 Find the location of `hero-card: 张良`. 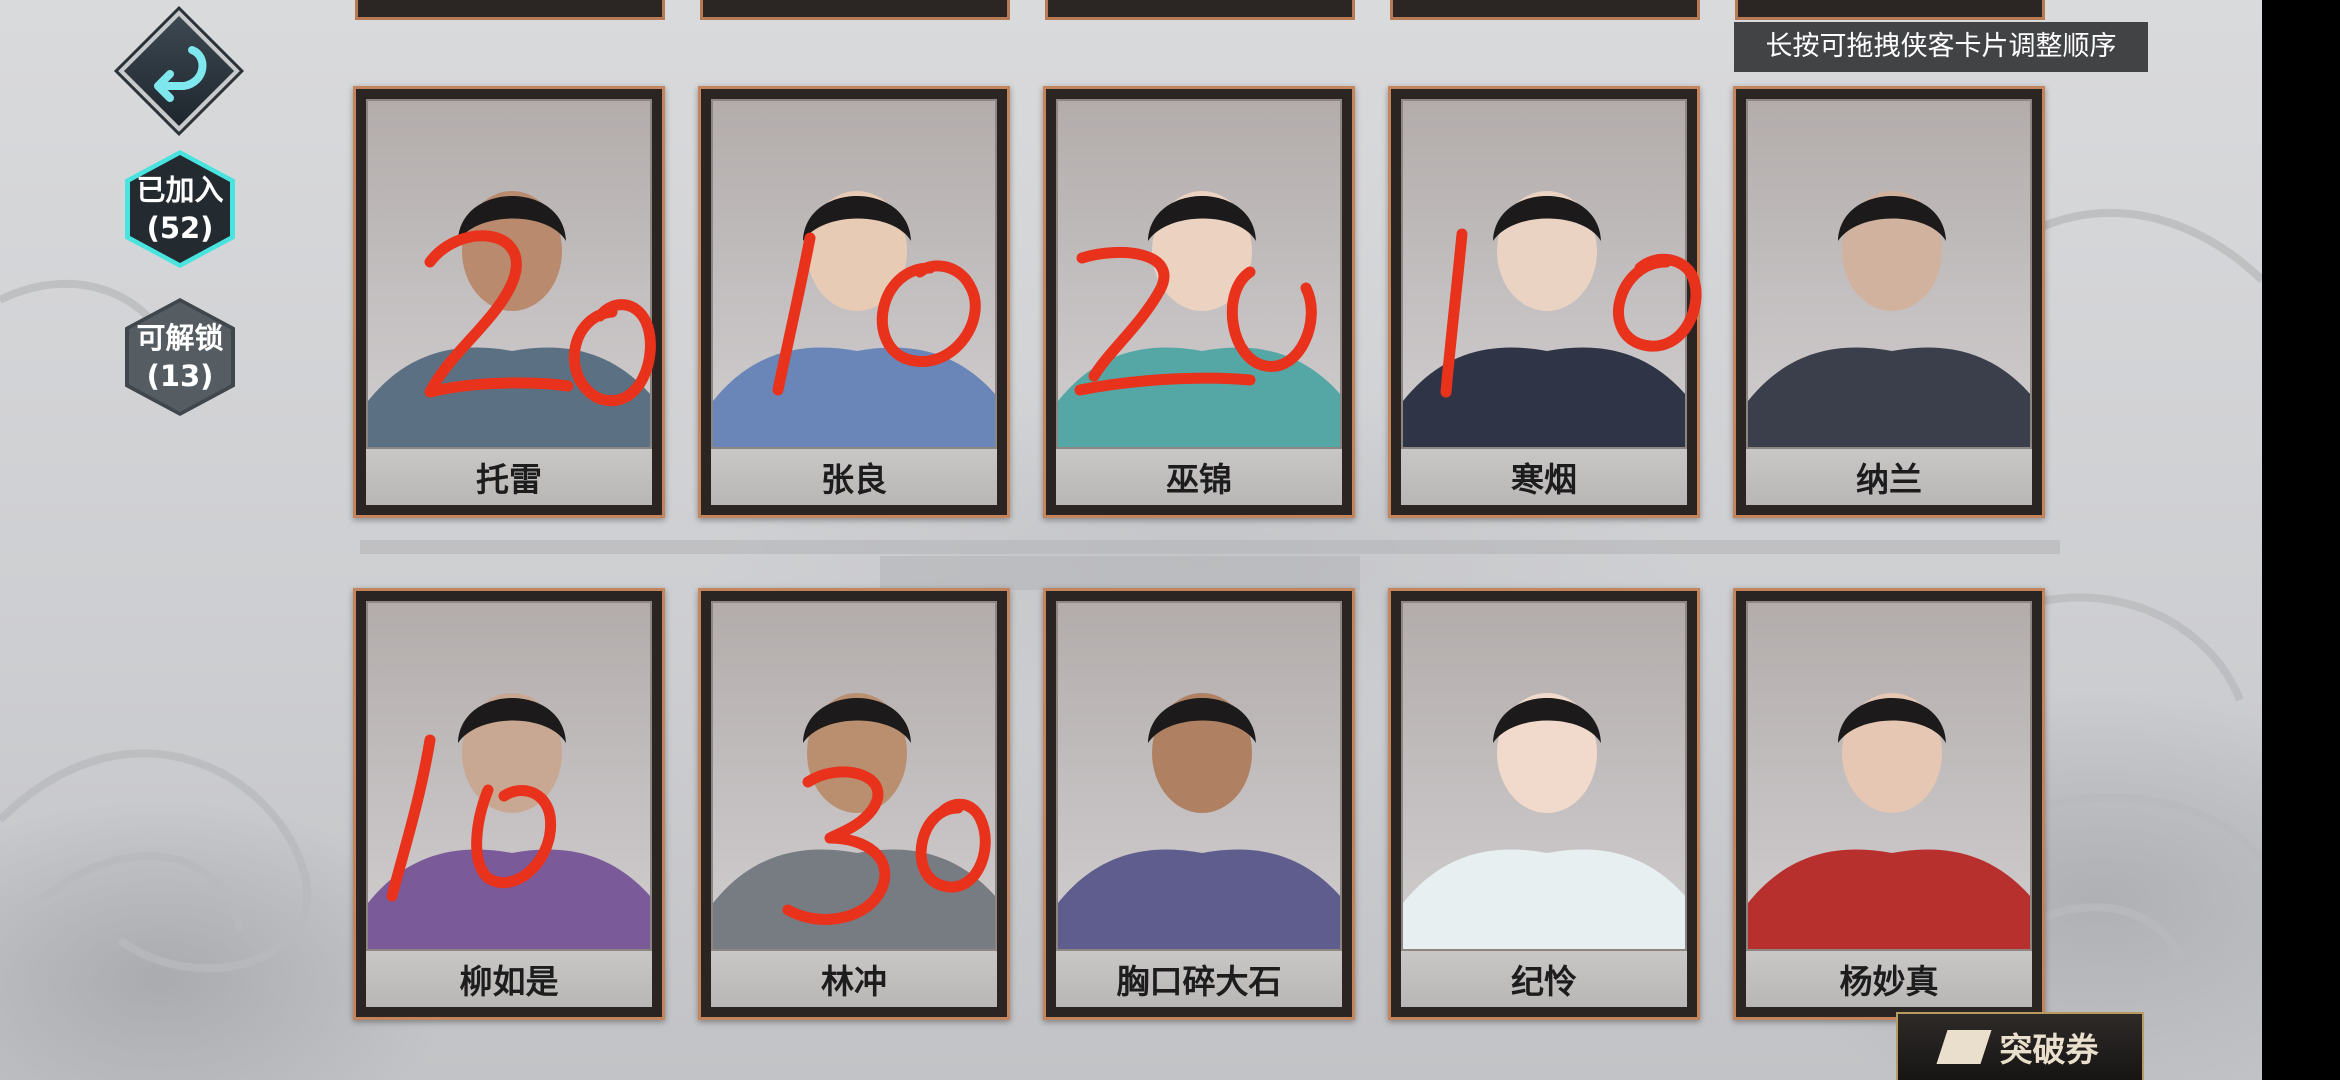

hero-card: 张良 is located at coordinates (854, 302).